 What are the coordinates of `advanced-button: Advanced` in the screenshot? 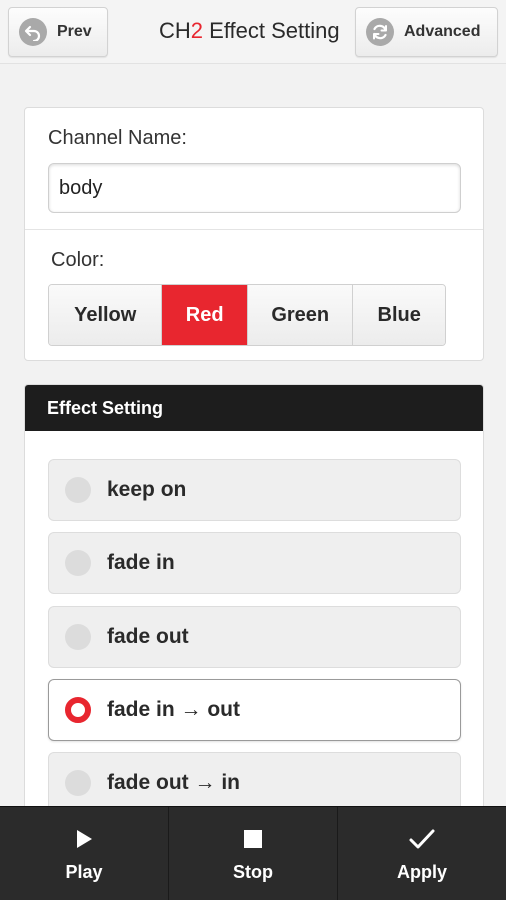 It's located at (426, 32).